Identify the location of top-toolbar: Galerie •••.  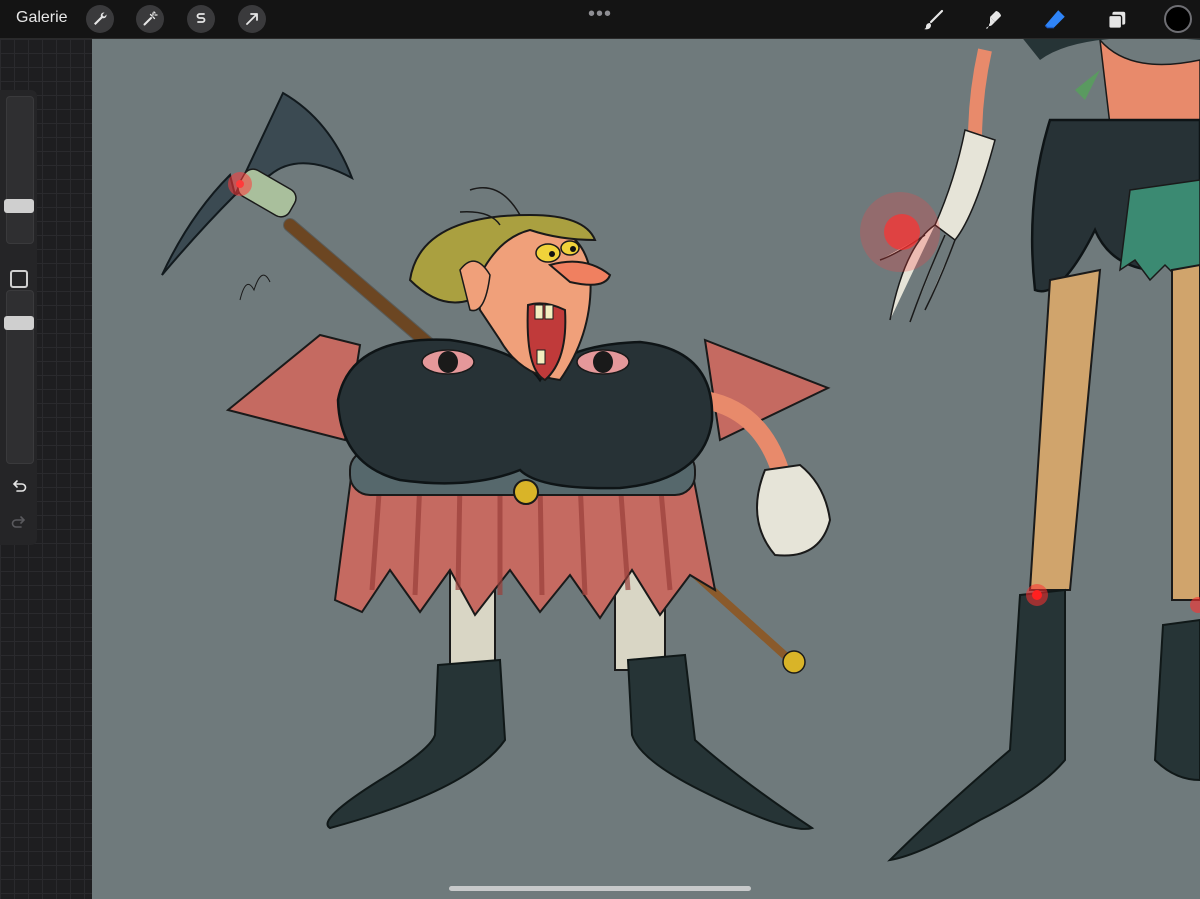
(600, 19).